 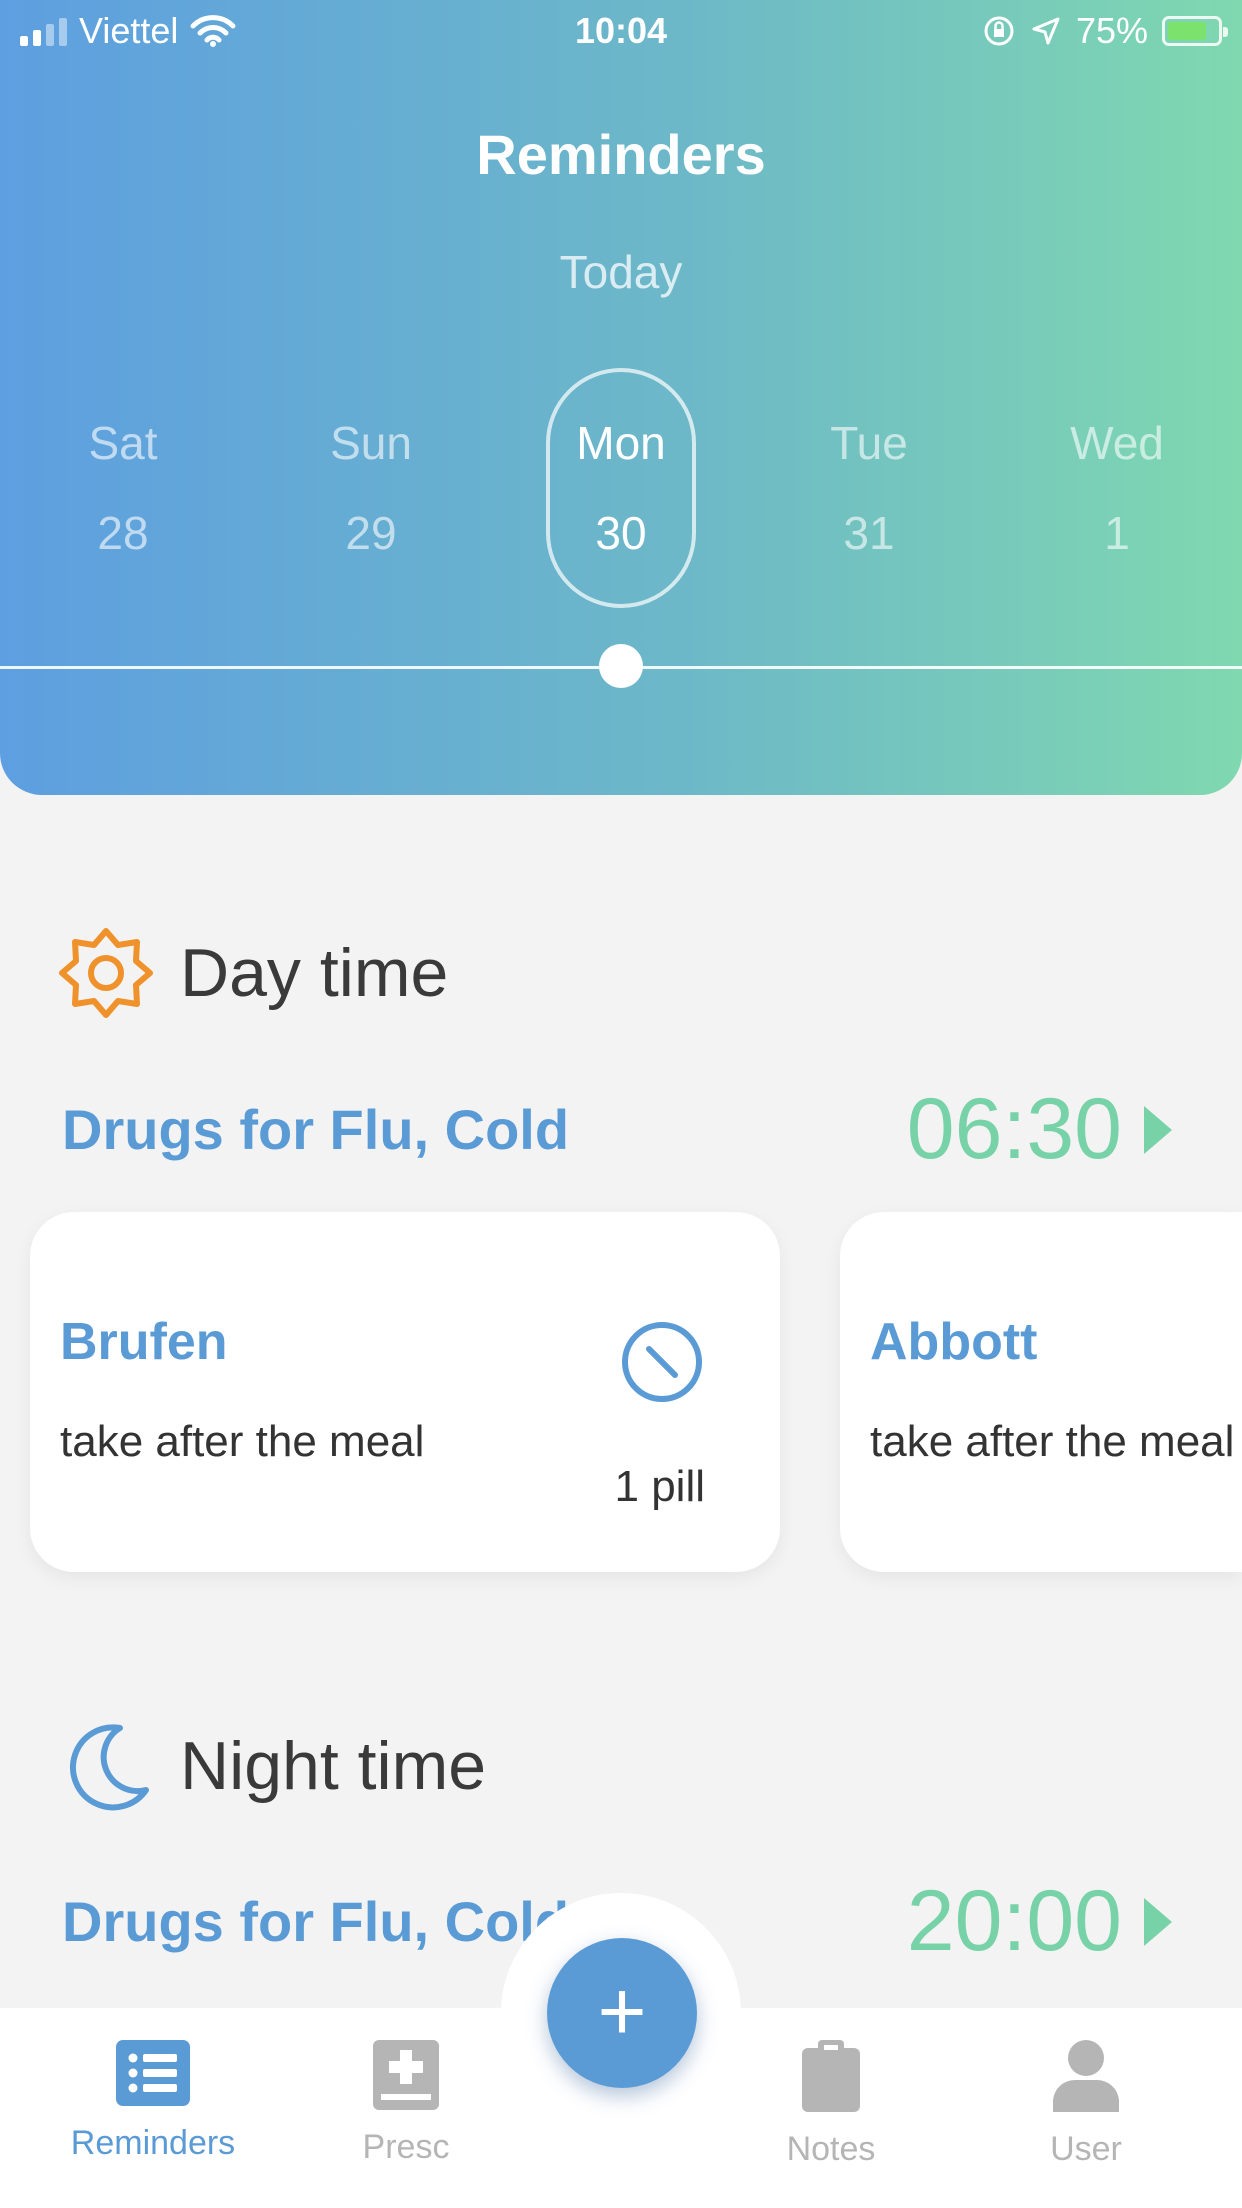 What do you see at coordinates (314, 973) in the screenshot?
I see `section-title: Day time` at bounding box center [314, 973].